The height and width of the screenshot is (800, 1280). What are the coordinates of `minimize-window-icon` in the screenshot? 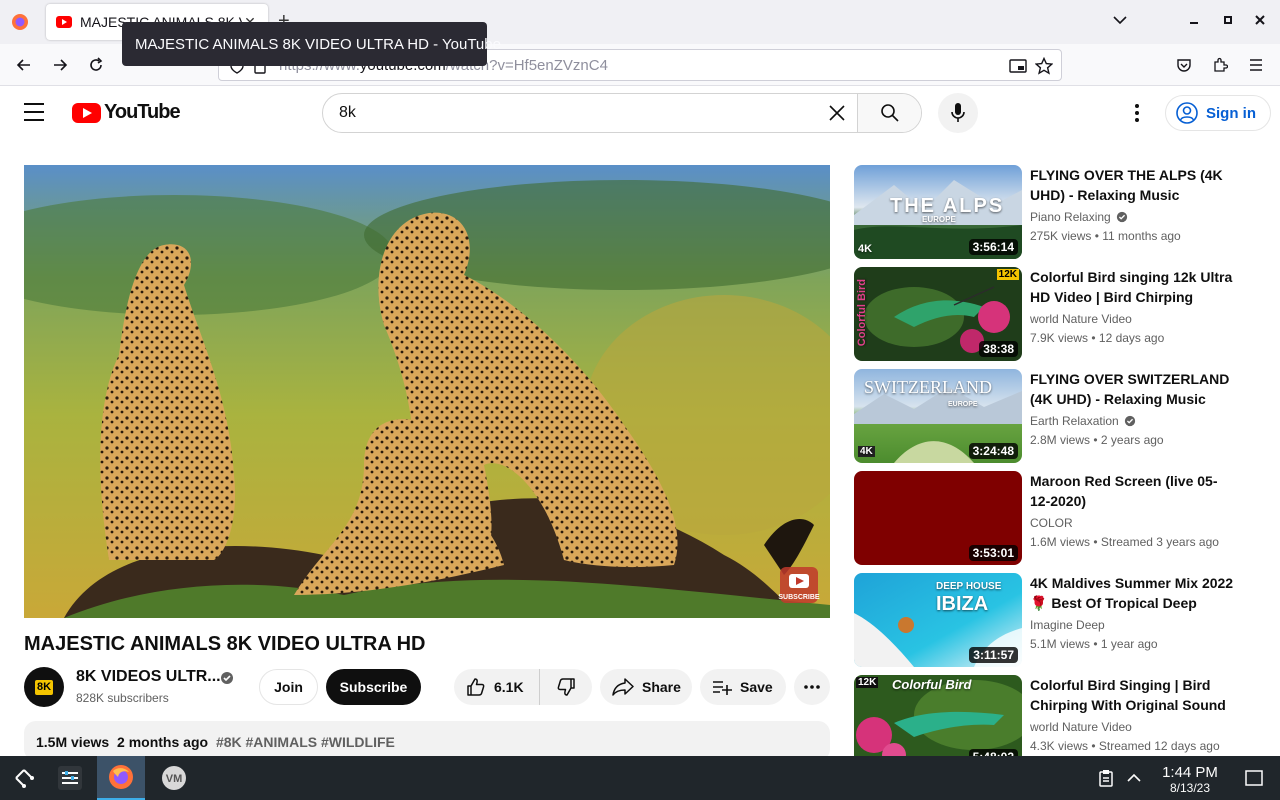 It's located at (1194, 20).